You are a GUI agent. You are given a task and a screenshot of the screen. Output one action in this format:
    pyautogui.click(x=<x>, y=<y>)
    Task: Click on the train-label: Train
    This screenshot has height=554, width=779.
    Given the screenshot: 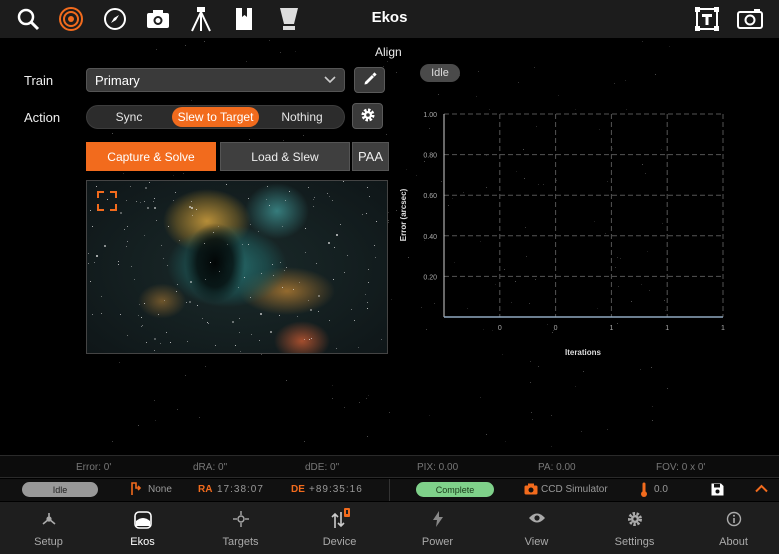 What is the action you would take?
    pyautogui.click(x=39, y=80)
    